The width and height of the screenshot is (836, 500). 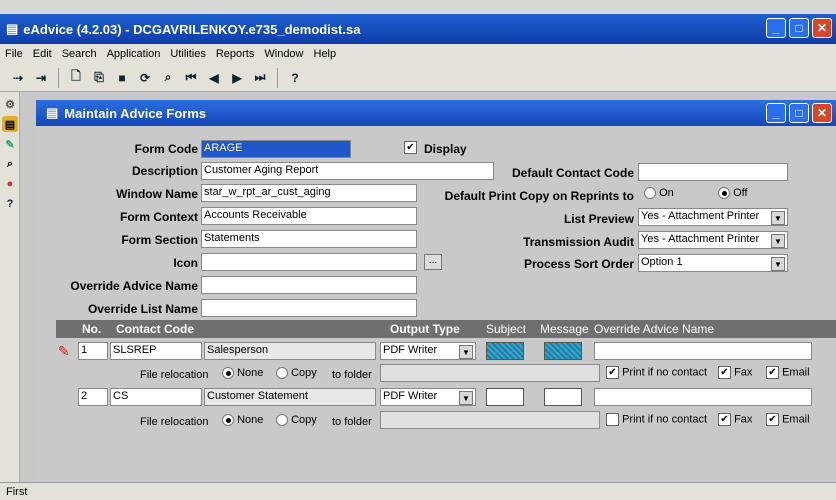 What do you see at coordinates (304, 373) in the screenshot?
I see `copy-label: Copy` at bounding box center [304, 373].